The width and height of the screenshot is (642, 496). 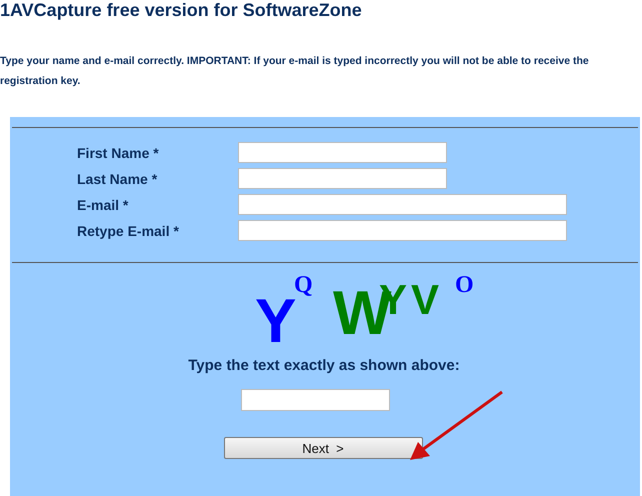 What do you see at coordinates (315, 400) in the screenshot?
I see `captcha-field` at bounding box center [315, 400].